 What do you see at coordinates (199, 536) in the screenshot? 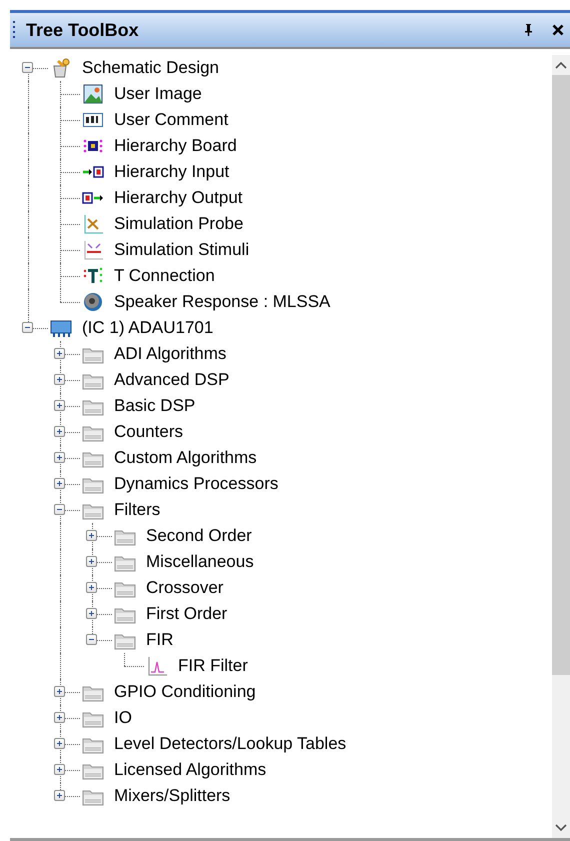
I see `tree-item: Second Order` at bounding box center [199, 536].